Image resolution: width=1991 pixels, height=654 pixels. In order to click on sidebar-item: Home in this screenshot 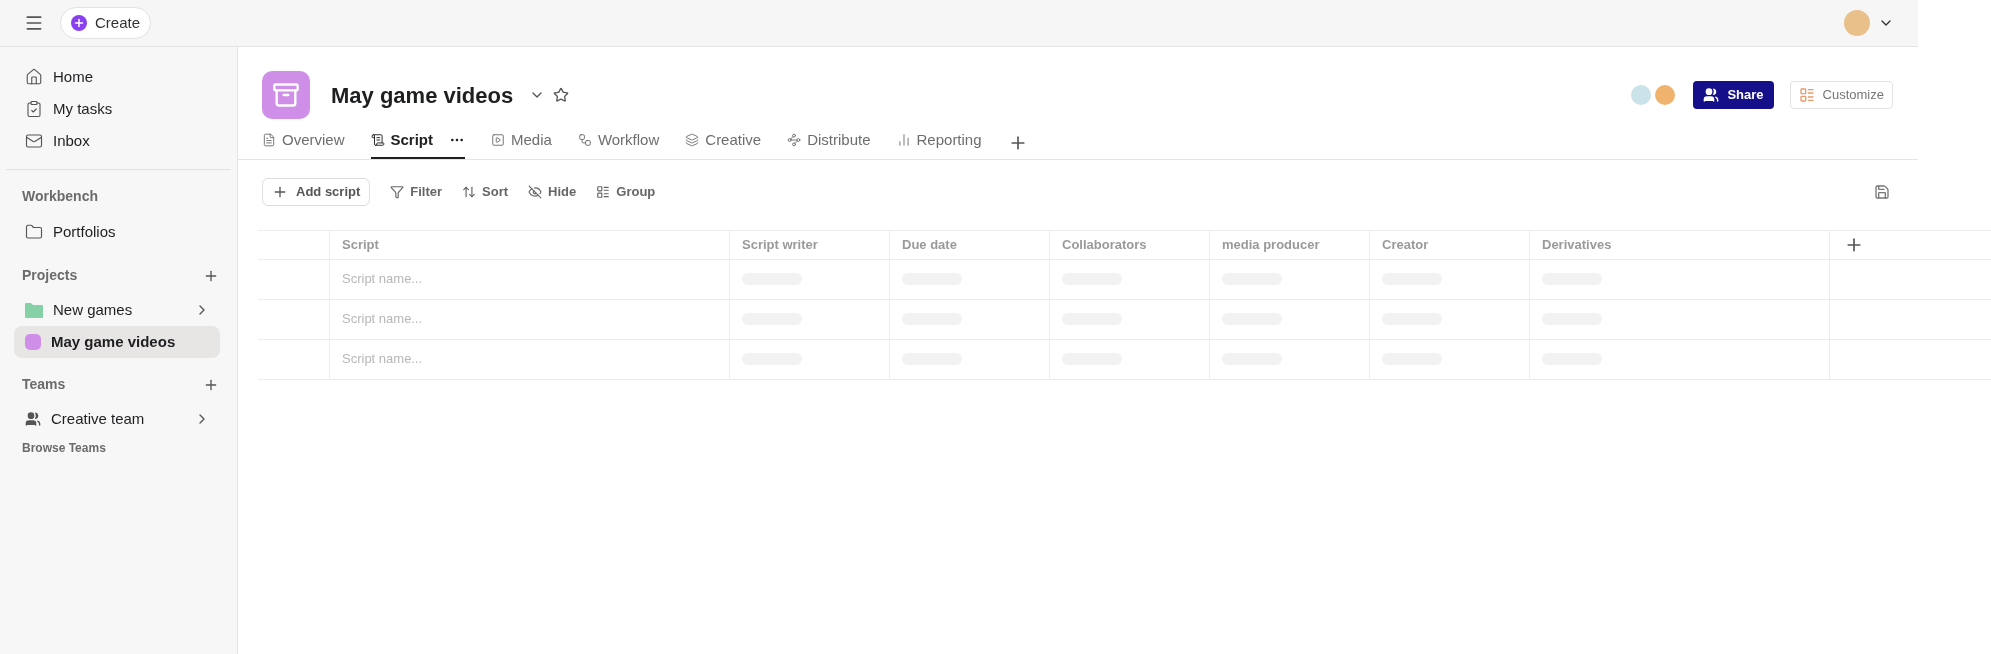, I will do `click(118, 77)`.